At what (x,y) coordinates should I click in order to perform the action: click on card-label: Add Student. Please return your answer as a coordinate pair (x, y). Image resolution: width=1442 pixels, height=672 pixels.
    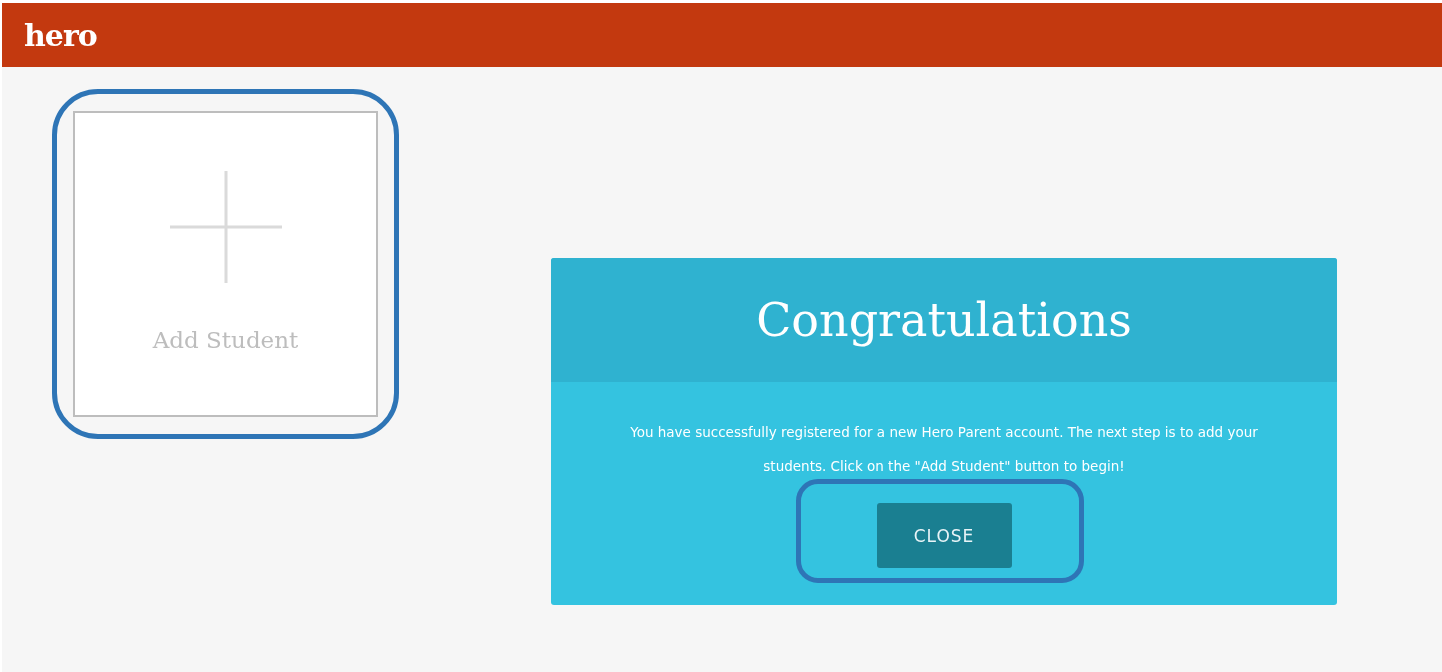
    Looking at the image, I should click on (225, 340).